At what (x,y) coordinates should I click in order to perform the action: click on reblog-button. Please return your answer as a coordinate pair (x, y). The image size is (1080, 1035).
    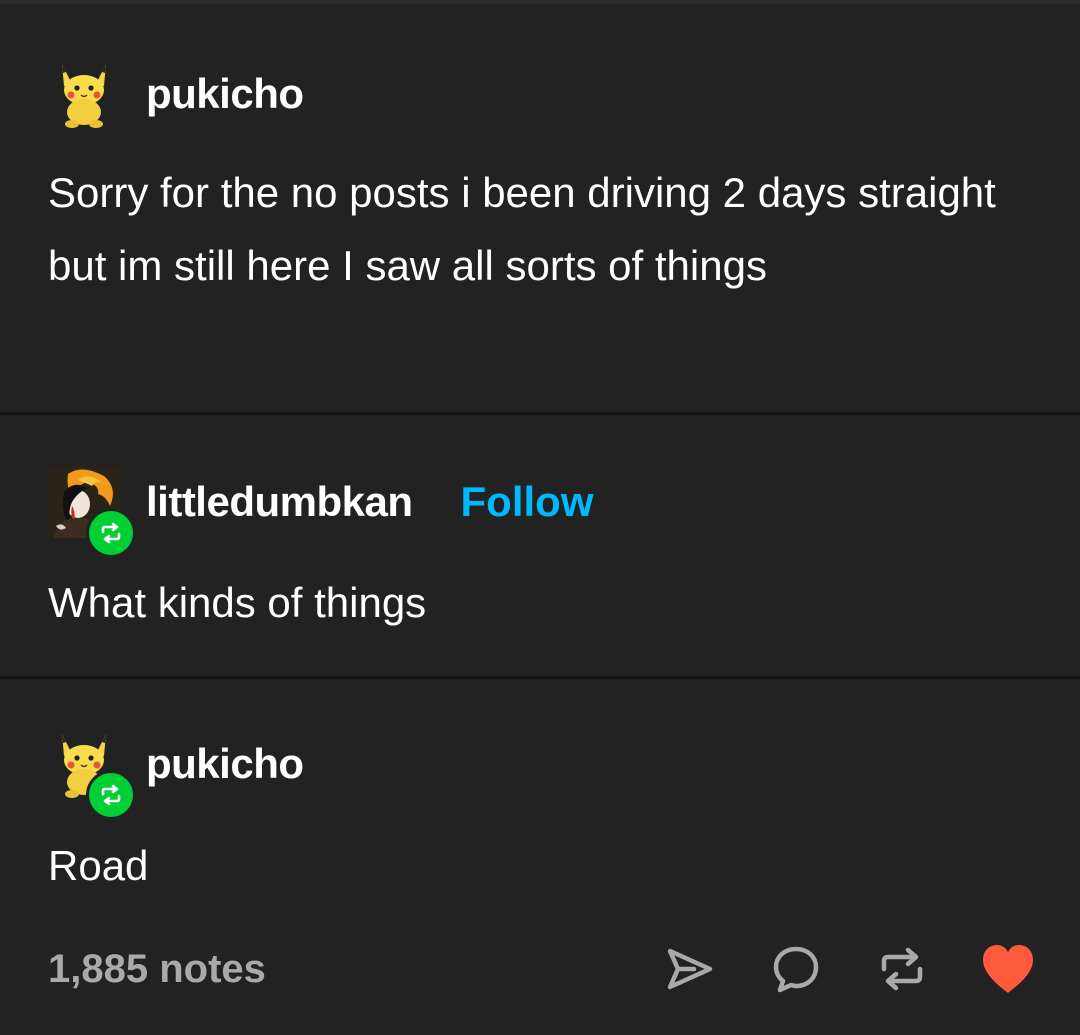
    Looking at the image, I should click on (902, 969).